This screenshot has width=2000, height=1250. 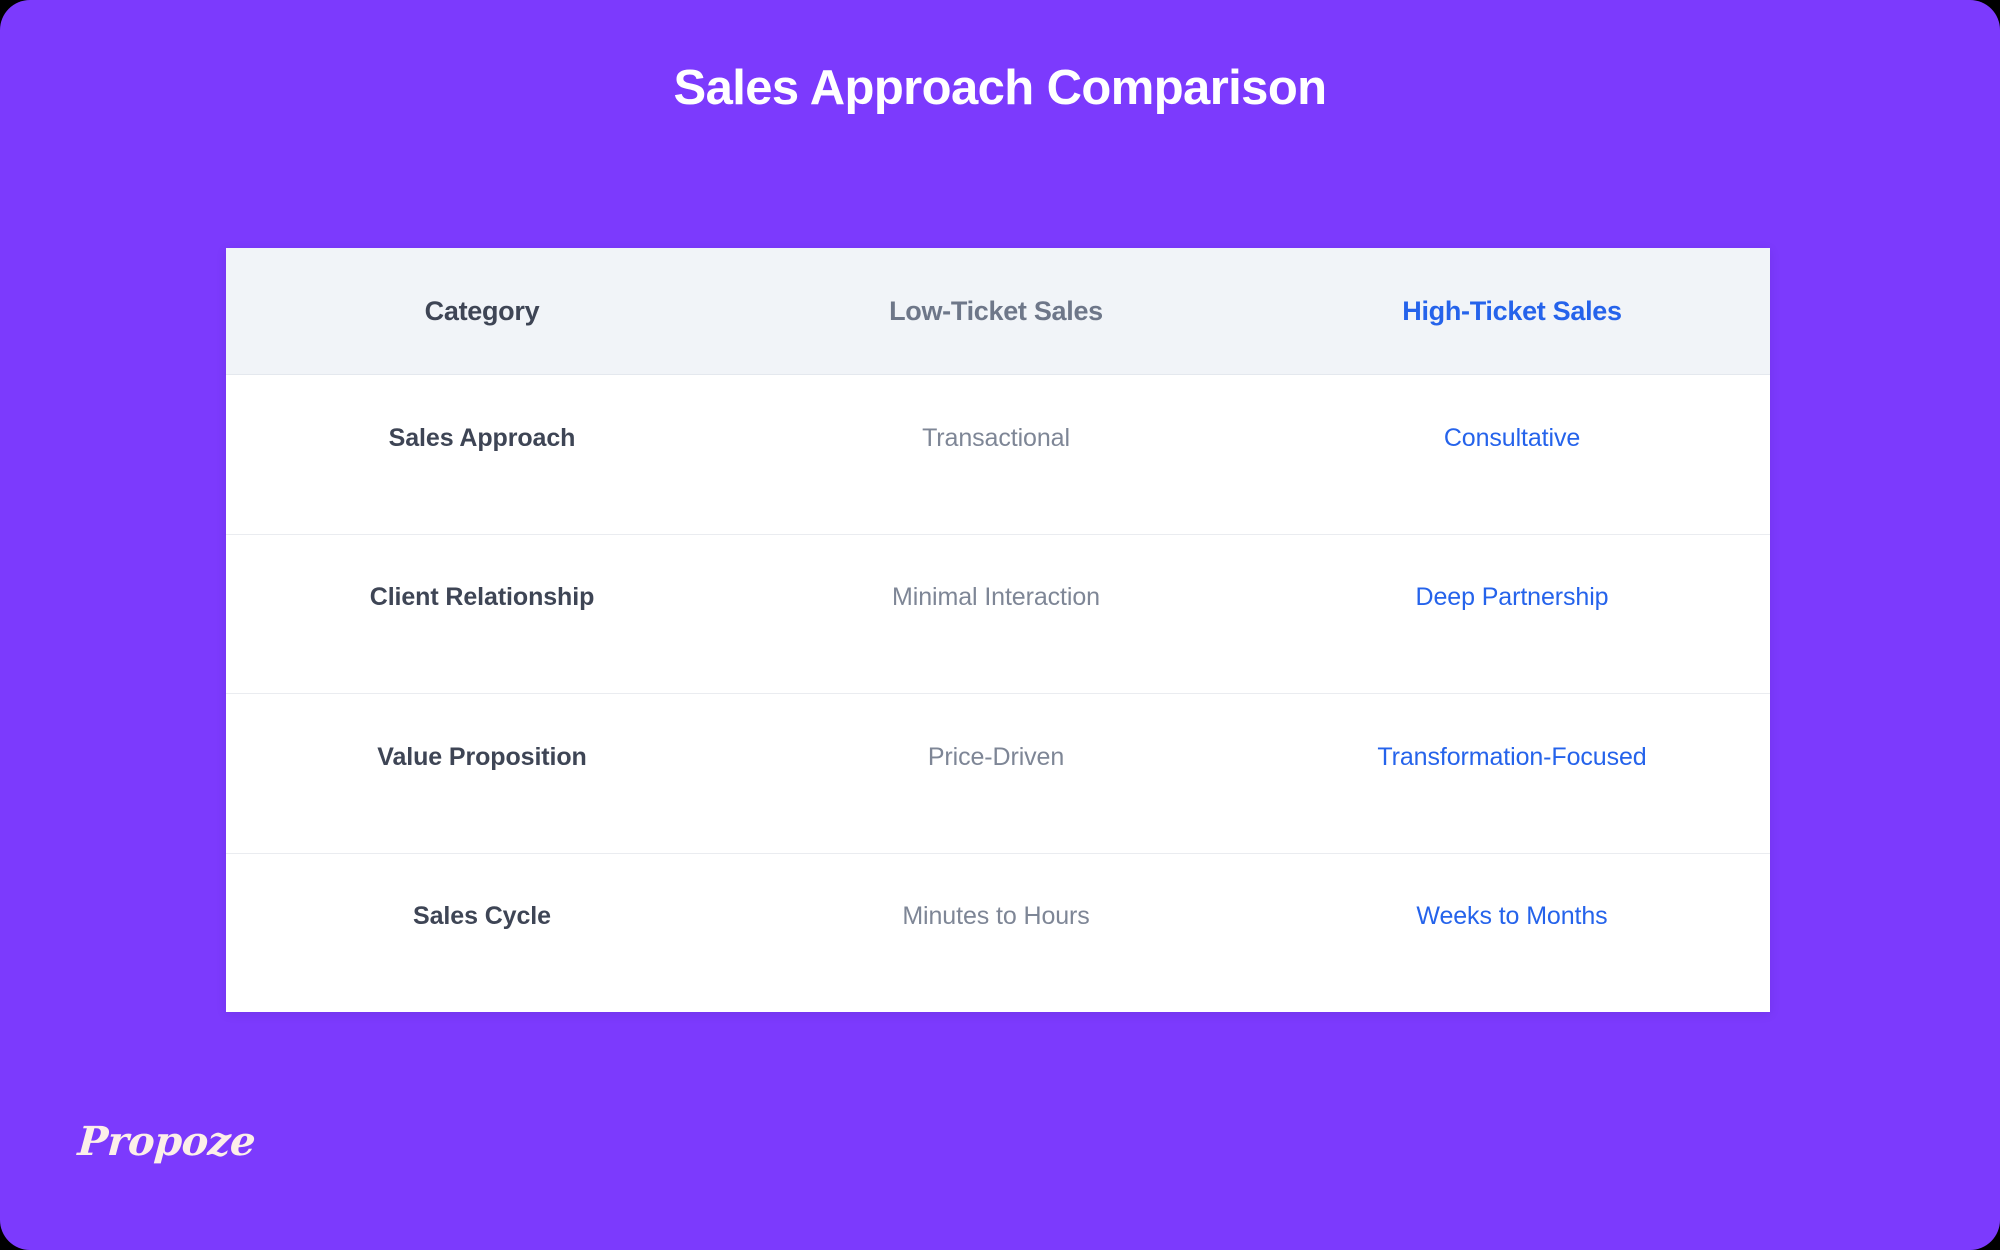 What do you see at coordinates (1000, 88) in the screenshot?
I see `page-title: Sales Approach Comparison` at bounding box center [1000, 88].